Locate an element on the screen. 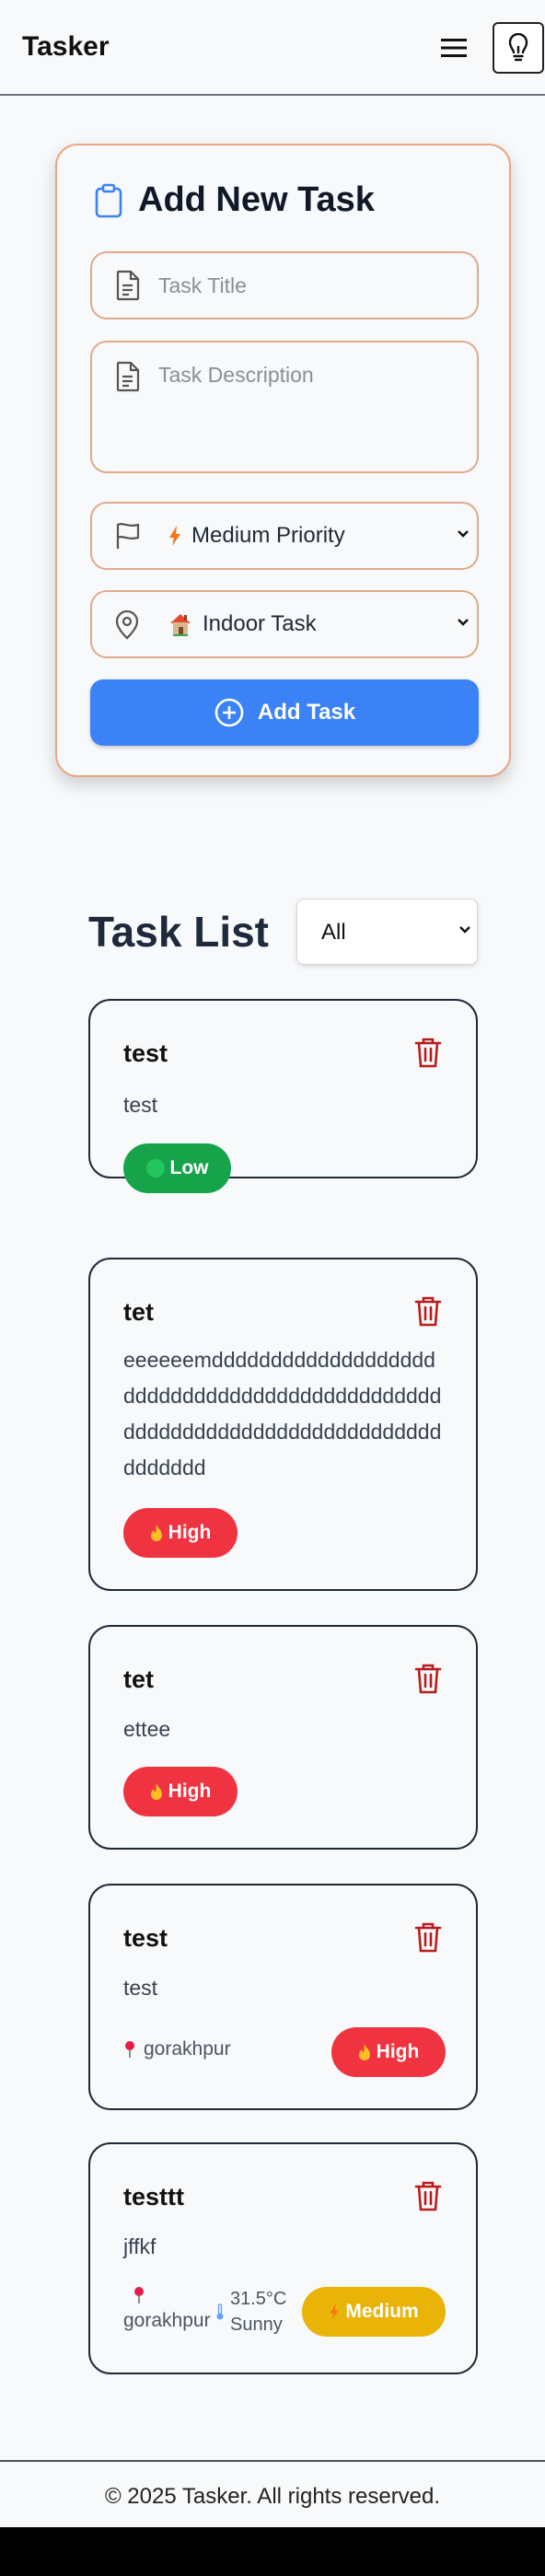 This screenshot has height=2576, width=545. task-temperature: 31.5°C is located at coordinates (258, 2299).